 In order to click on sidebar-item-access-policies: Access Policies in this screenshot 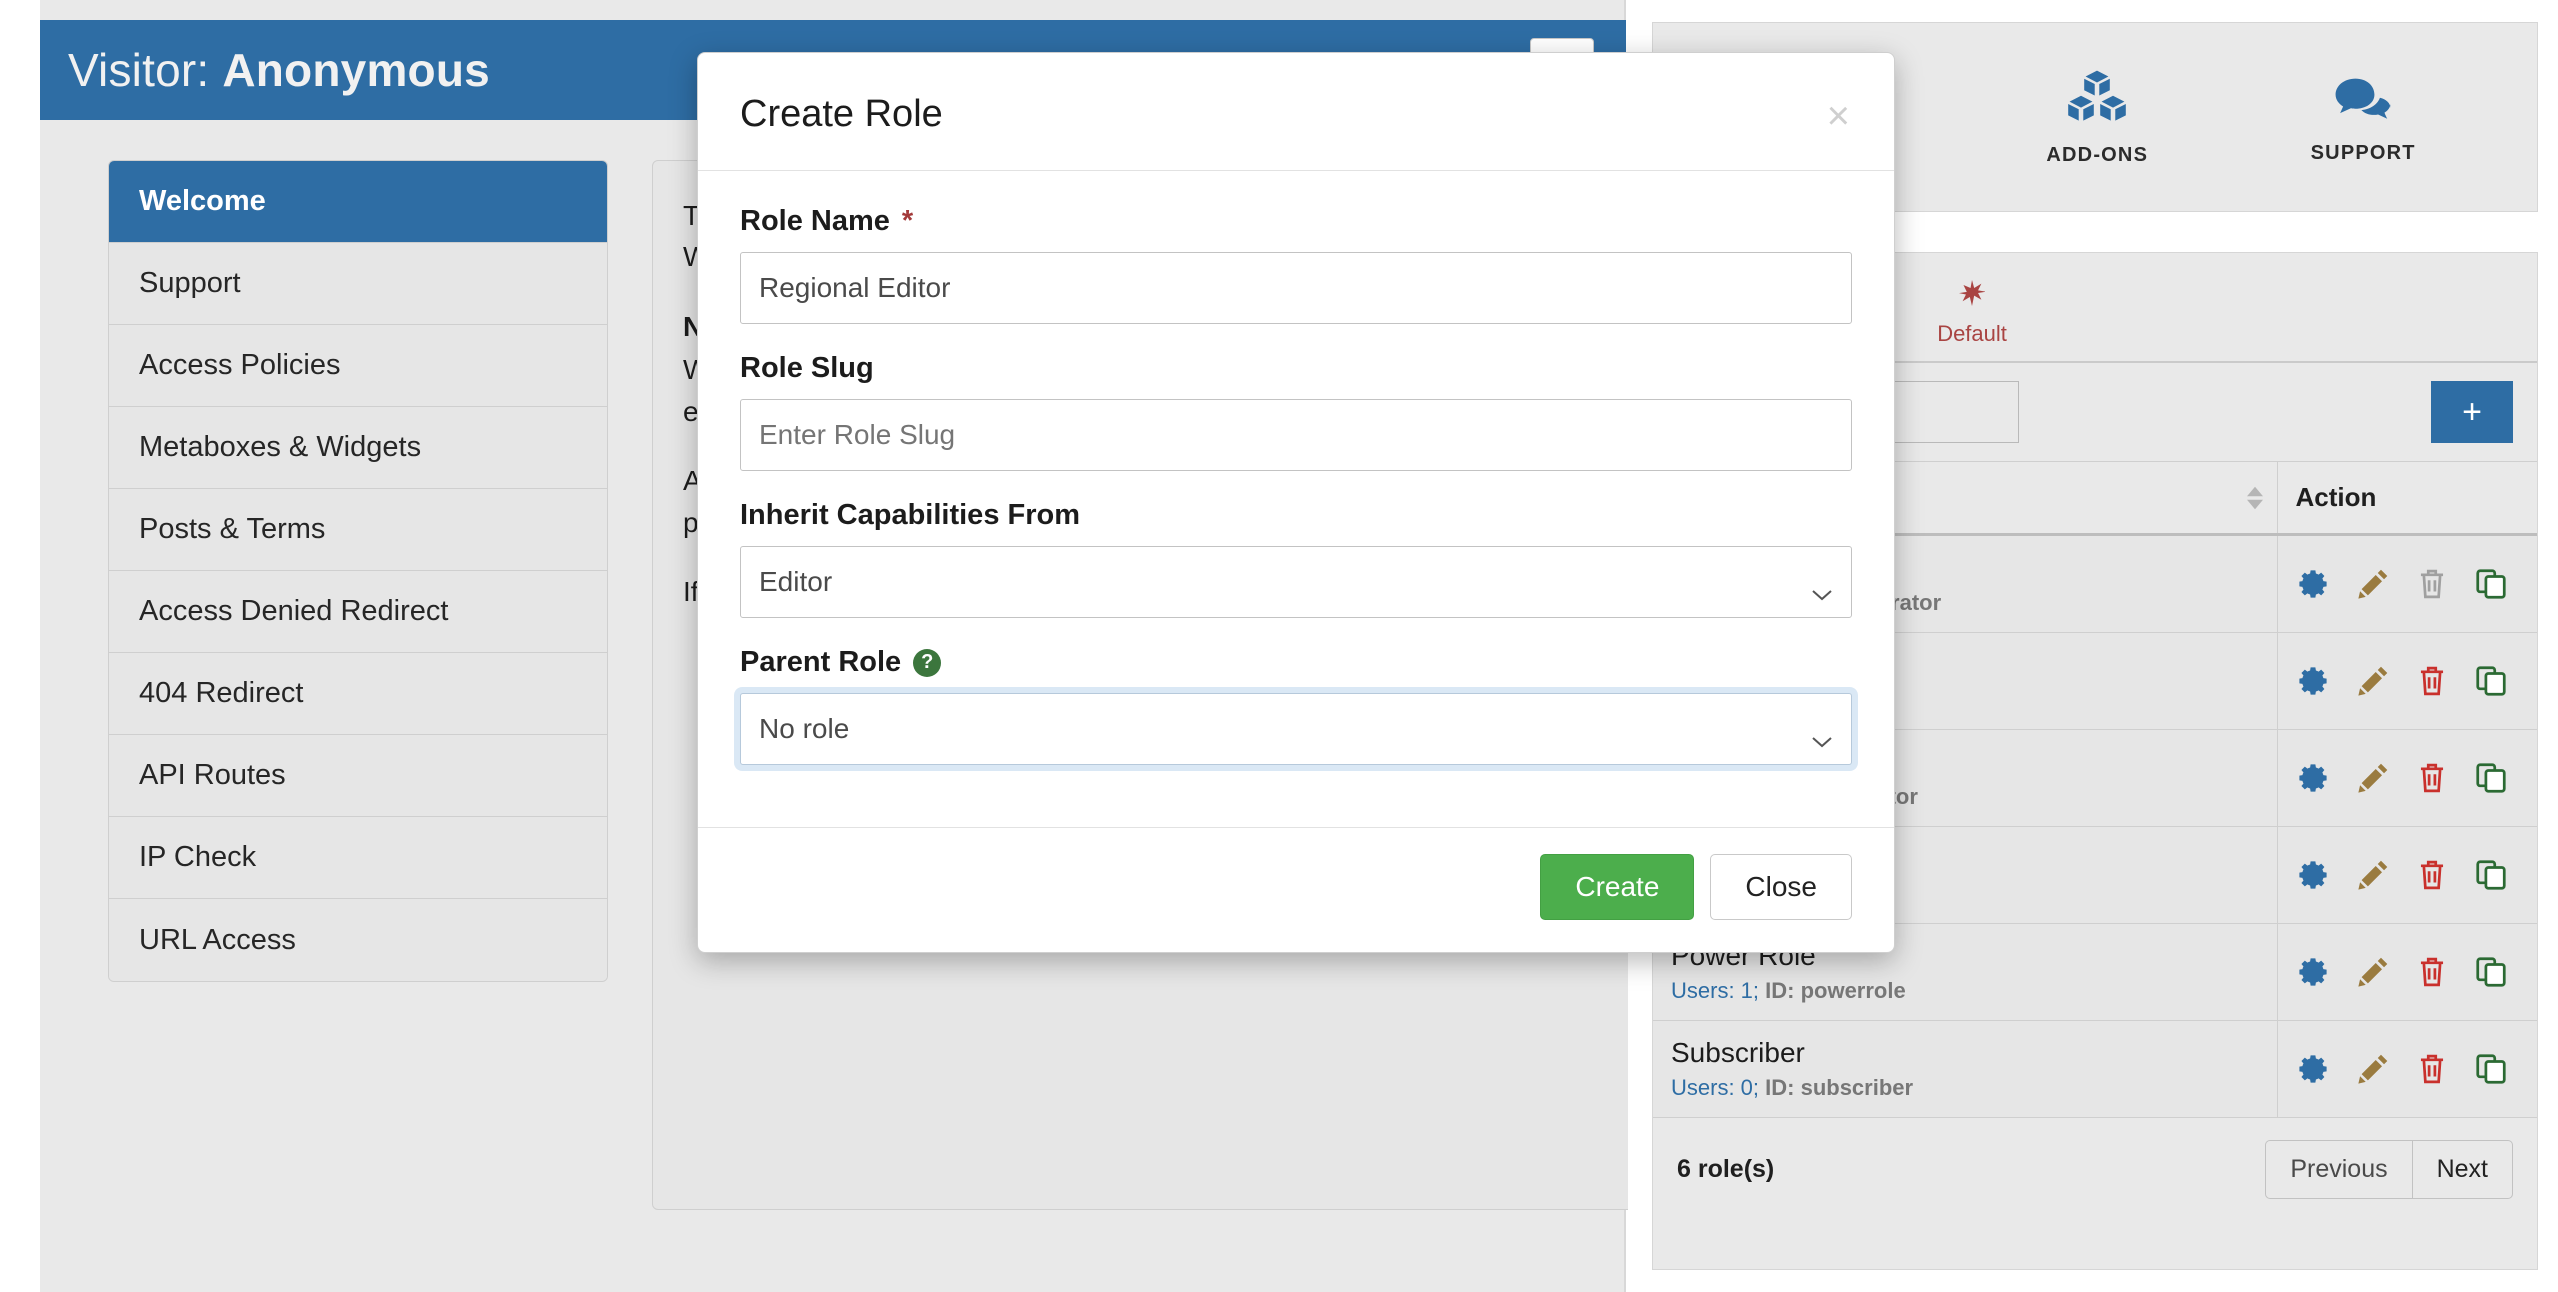, I will do `click(358, 366)`.